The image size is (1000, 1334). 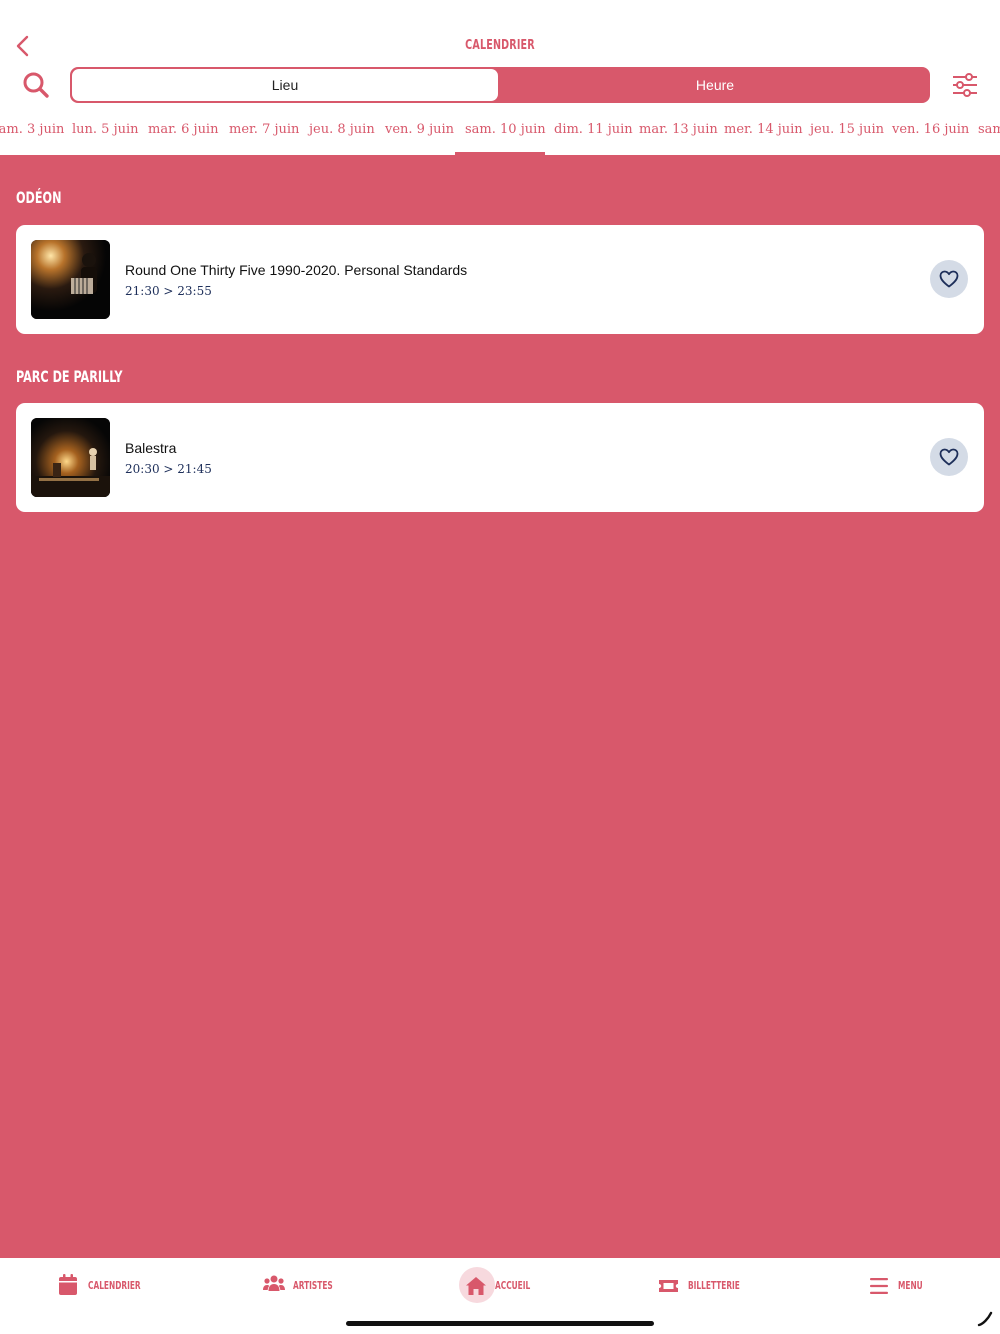 I want to click on segment-lieu: Lieu, so click(x=285, y=85).